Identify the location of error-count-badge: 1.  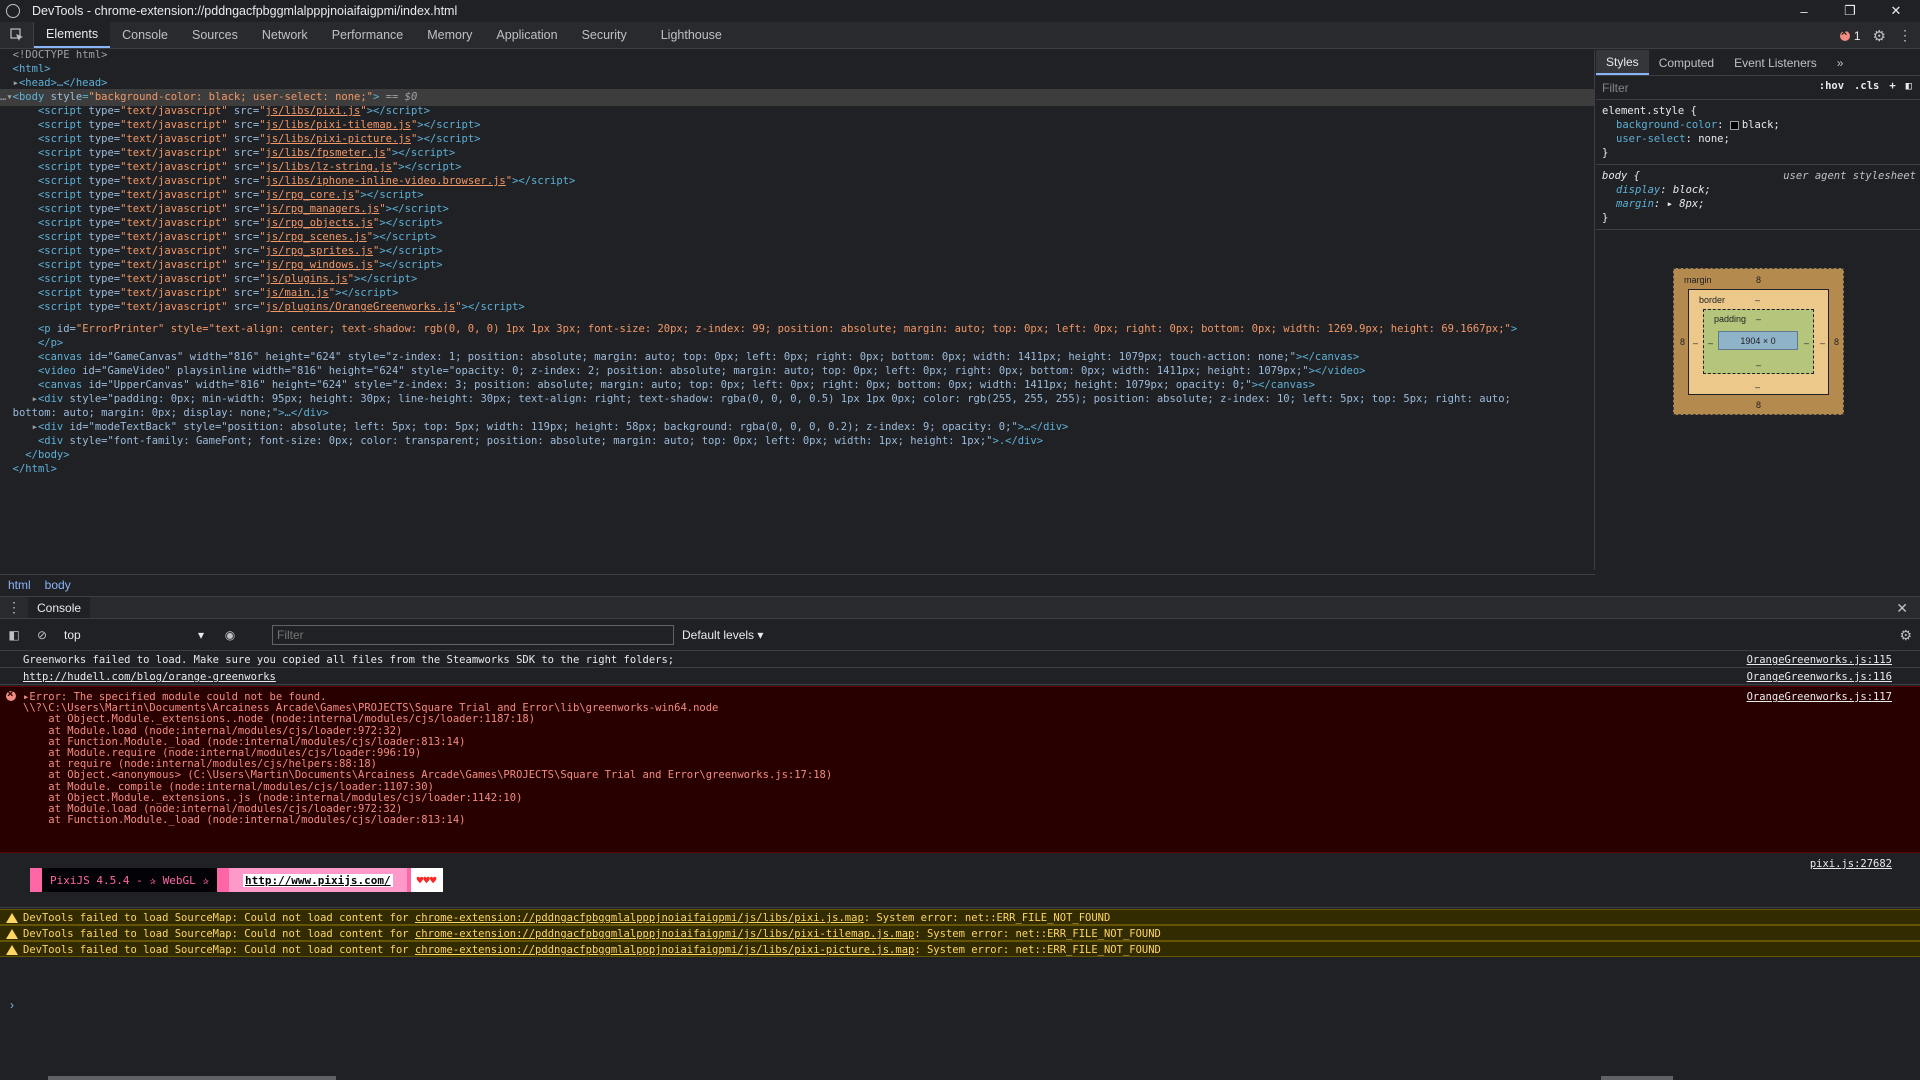
(1850, 35).